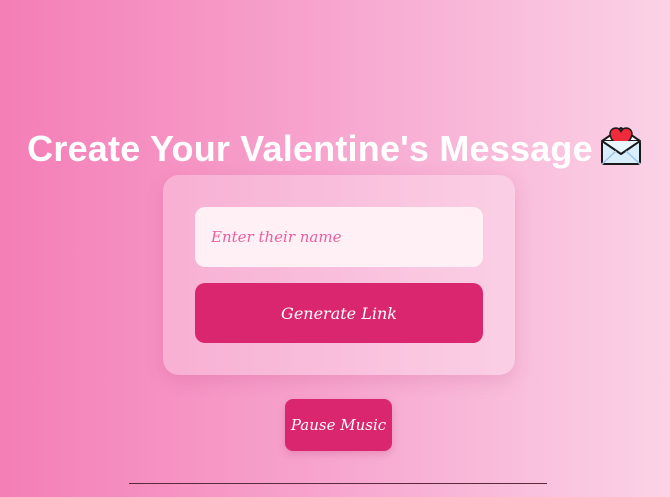 Image resolution: width=670 pixels, height=497 pixels. What do you see at coordinates (310, 149) in the screenshot?
I see `page-title-text: Create Your Valentine's Message` at bounding box center [310, 149].